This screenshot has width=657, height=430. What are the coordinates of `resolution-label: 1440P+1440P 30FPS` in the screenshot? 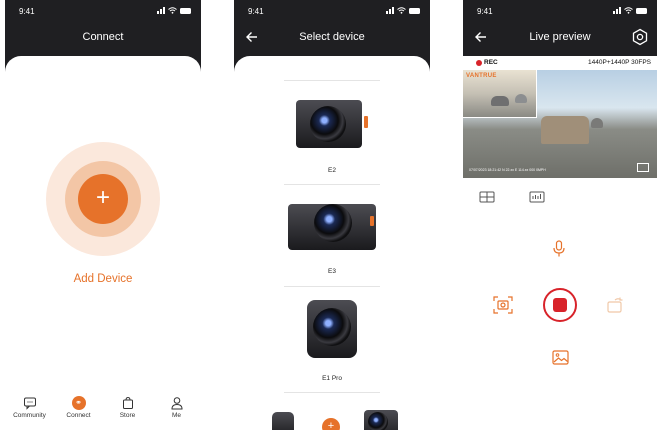 It's located at (619, 62).